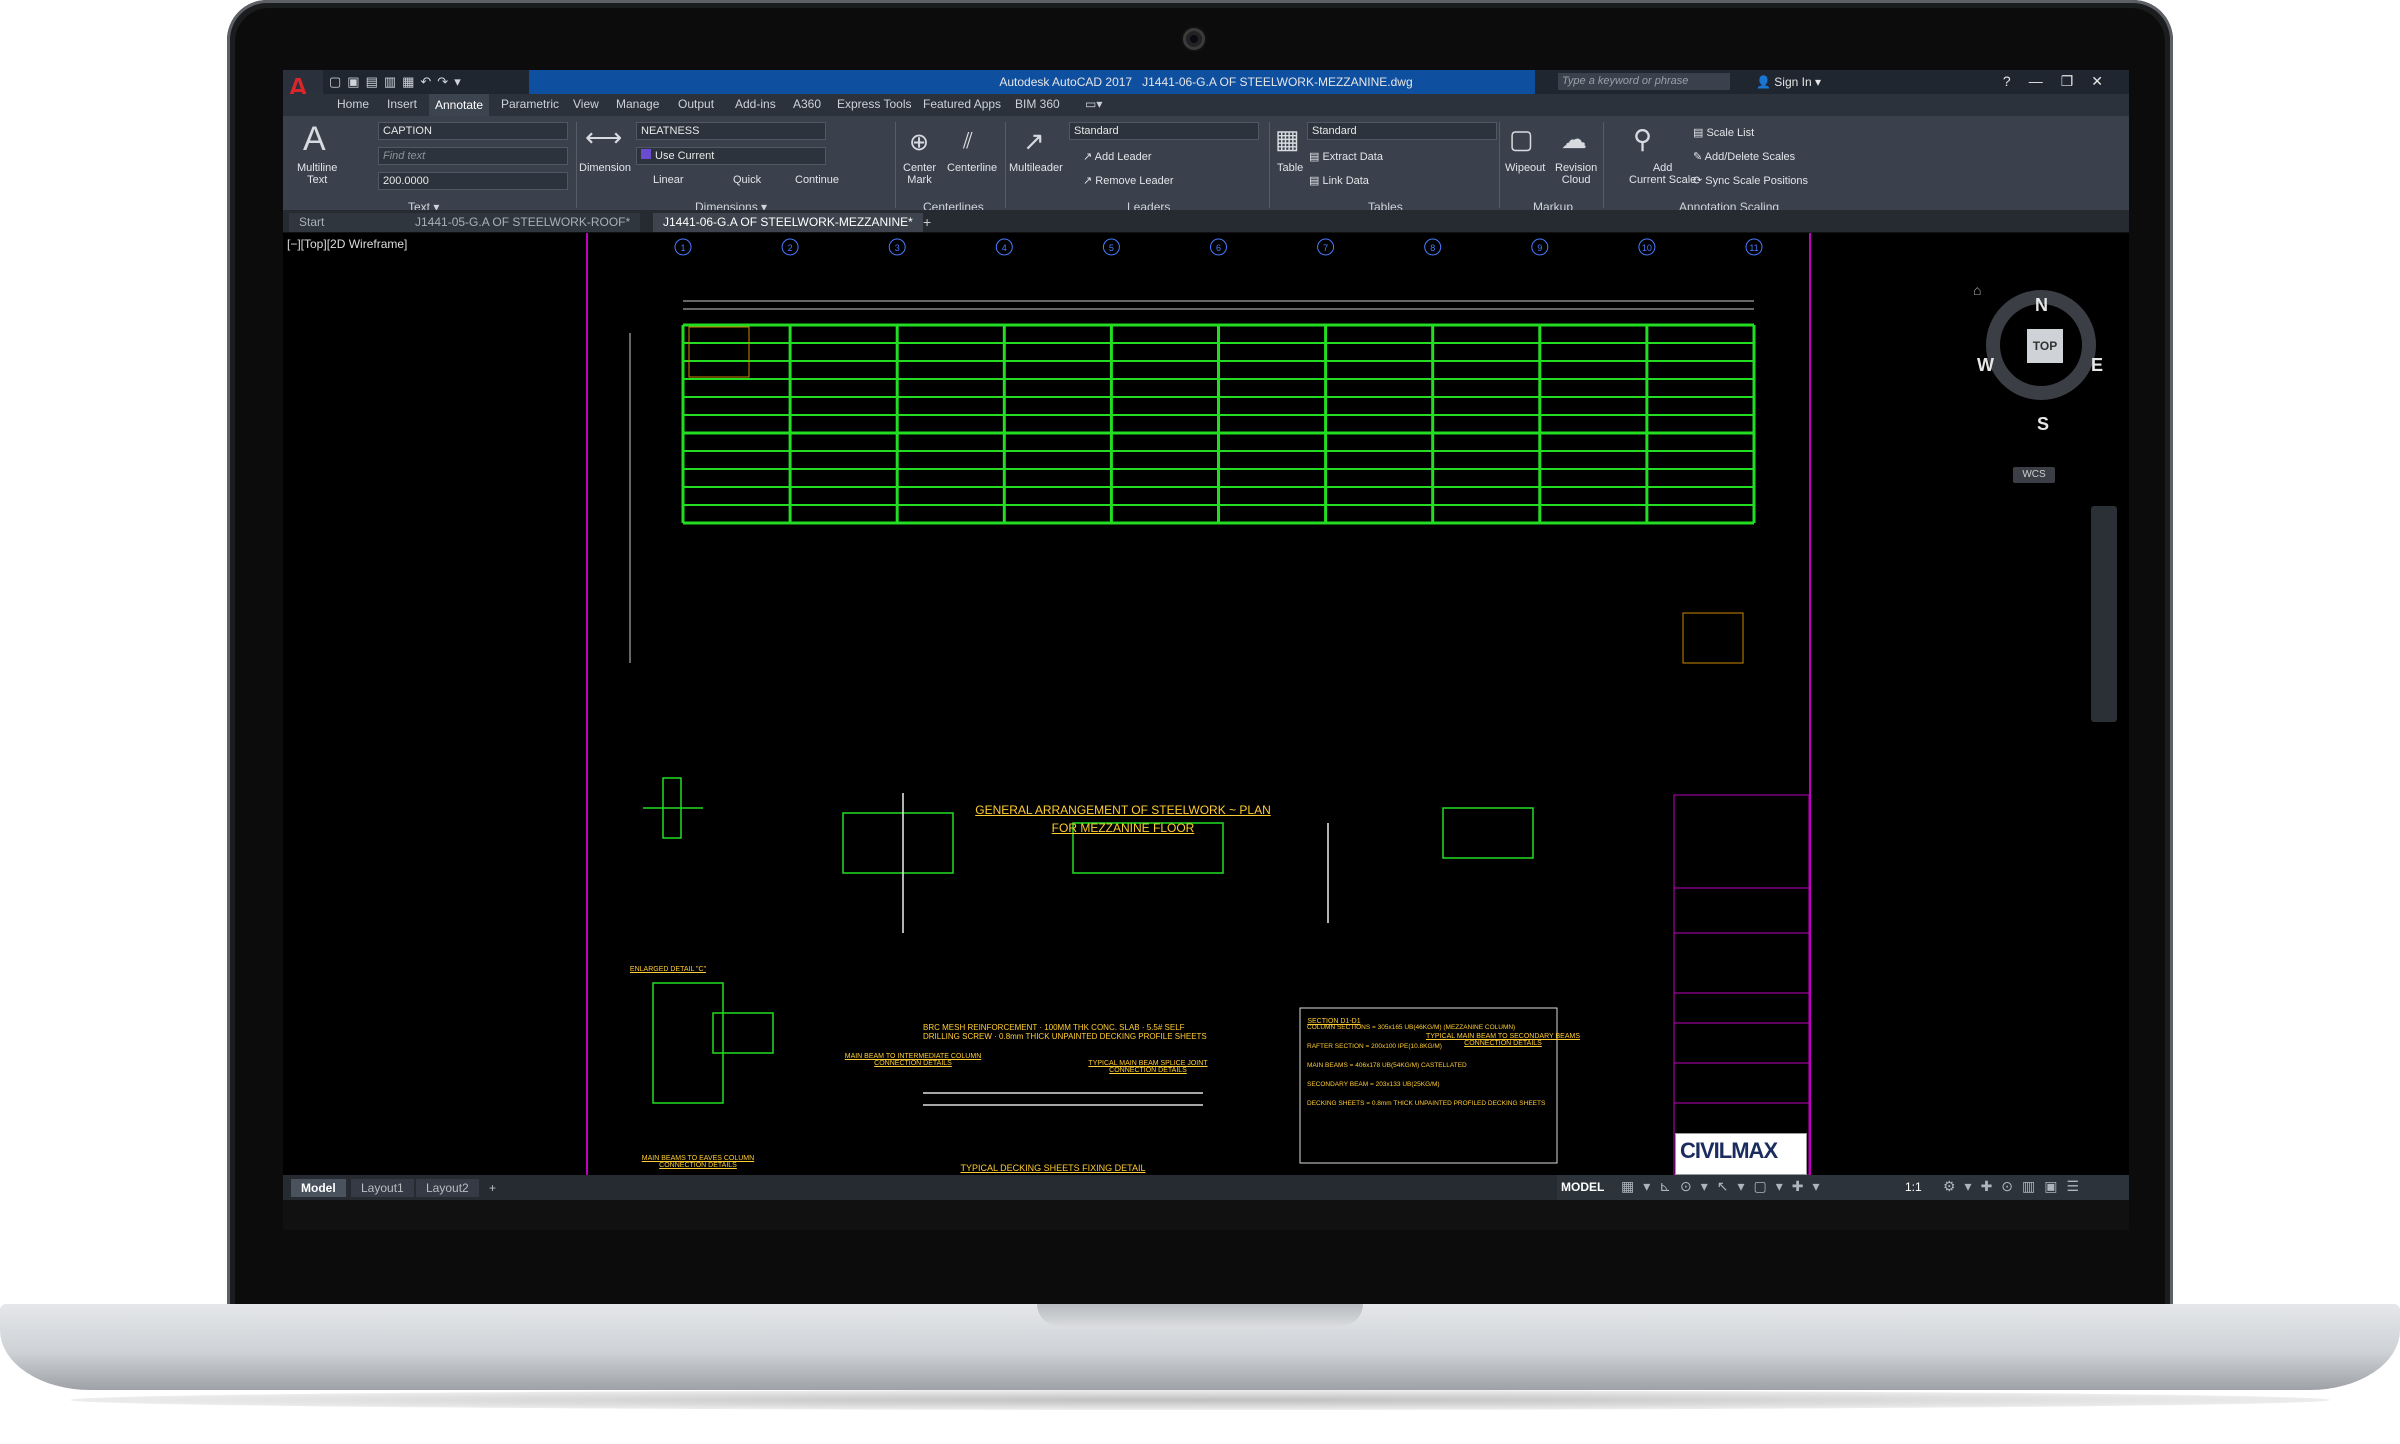 The image size is (2400, 1444). I want to click on detail-title-c: ENLARGED DETAIL "C", so click(668, 969).